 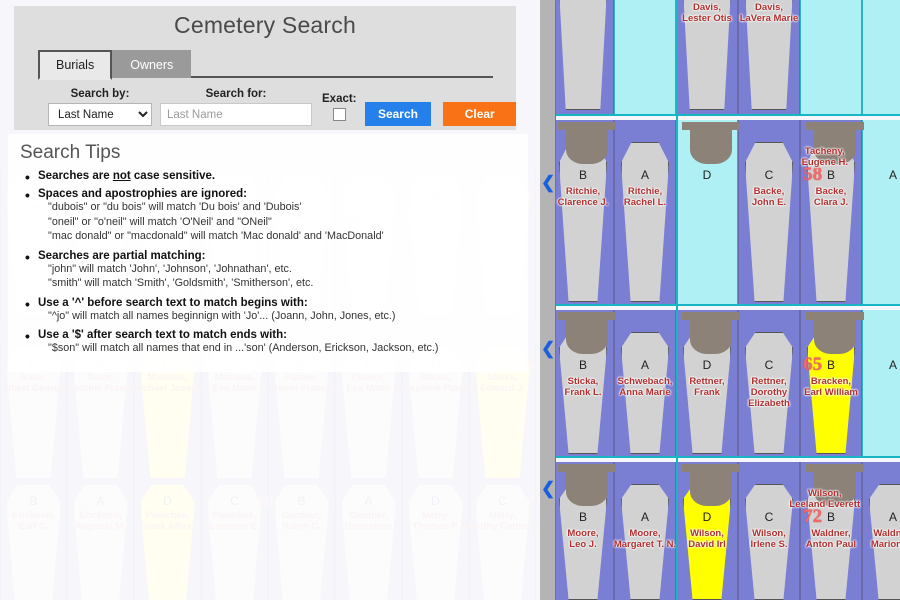 I want to click on map-collapse-strip: ❮ ❮ ❮, so click(x=548, y=300).